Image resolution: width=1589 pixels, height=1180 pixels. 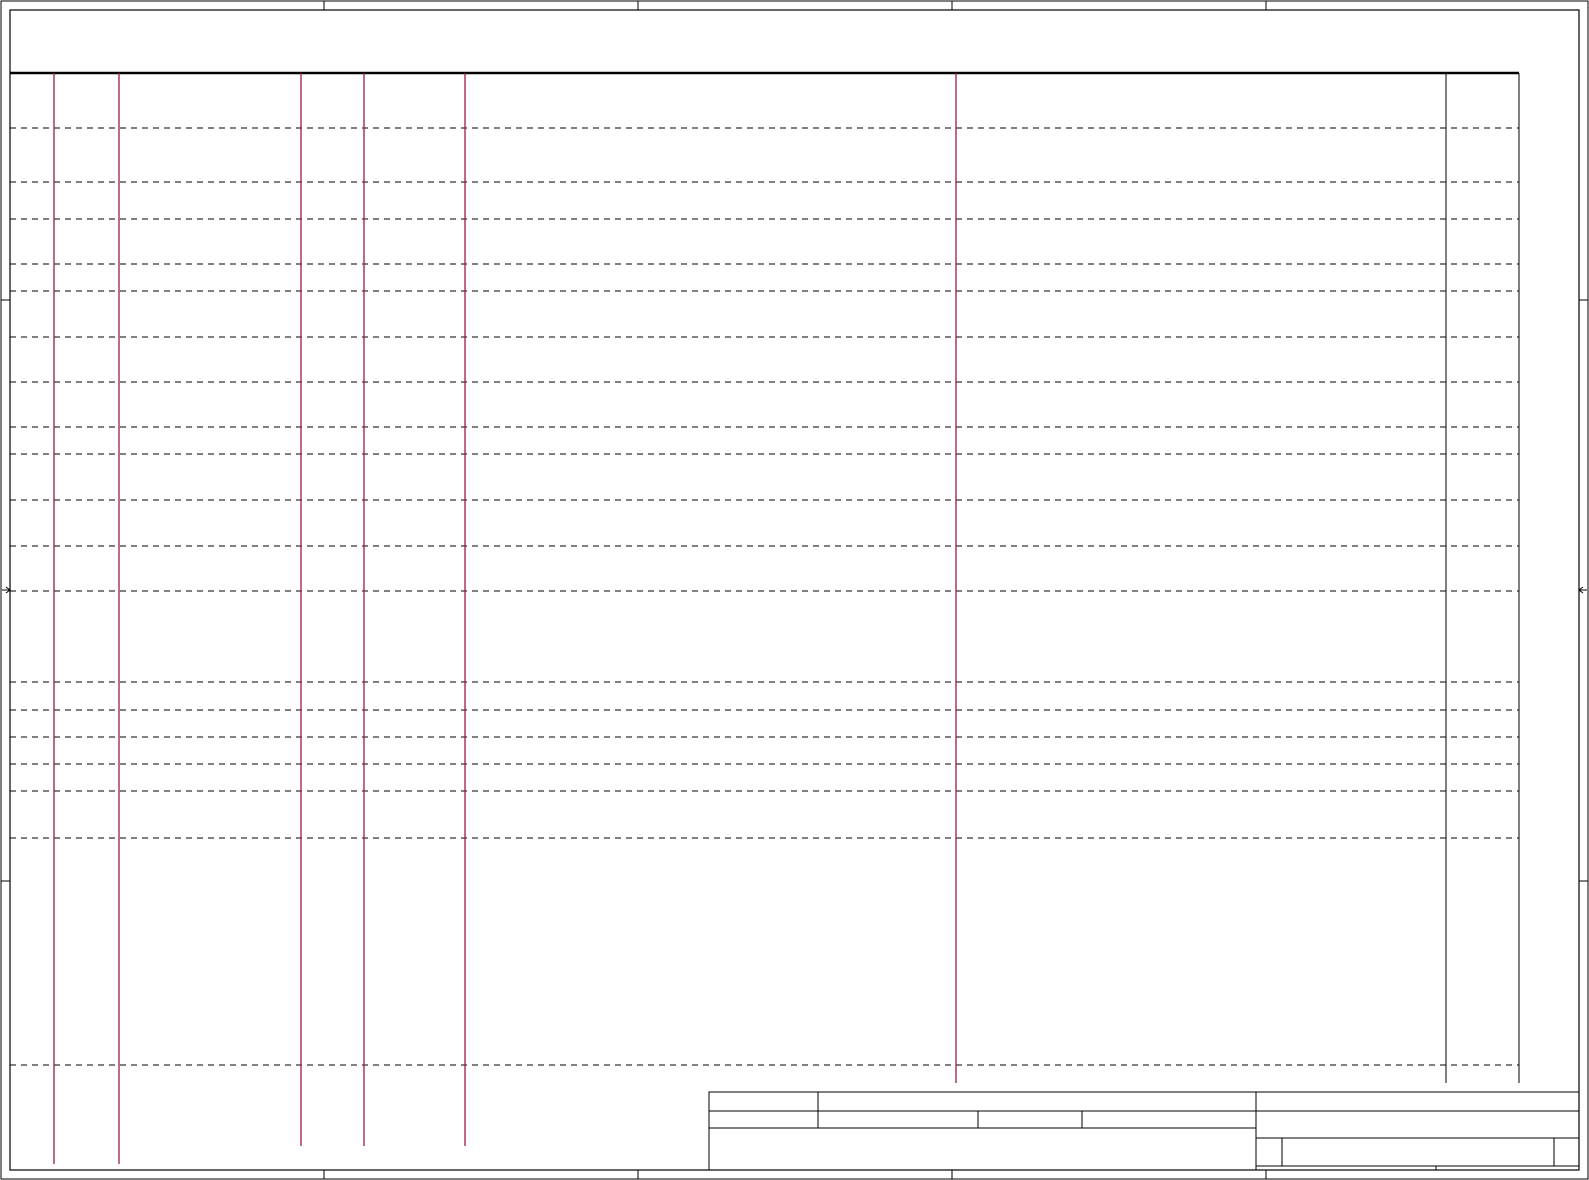 What do you see at coordinates (795, 1174) in the screenshot?
I see `zone-ticks-bottom` at bounding box center [795, 1174].